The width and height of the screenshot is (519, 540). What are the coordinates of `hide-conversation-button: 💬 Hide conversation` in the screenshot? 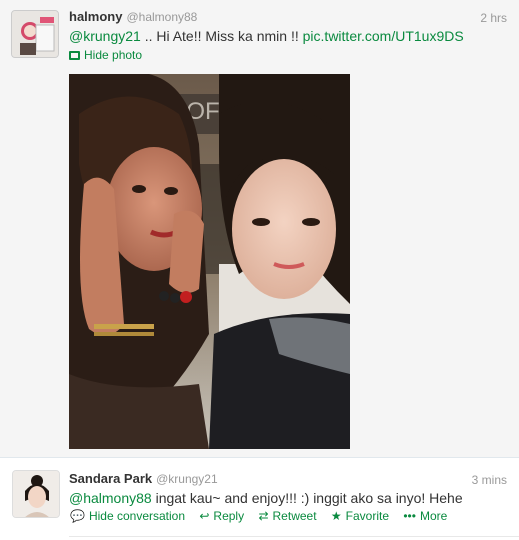 It's located at (127, 516).